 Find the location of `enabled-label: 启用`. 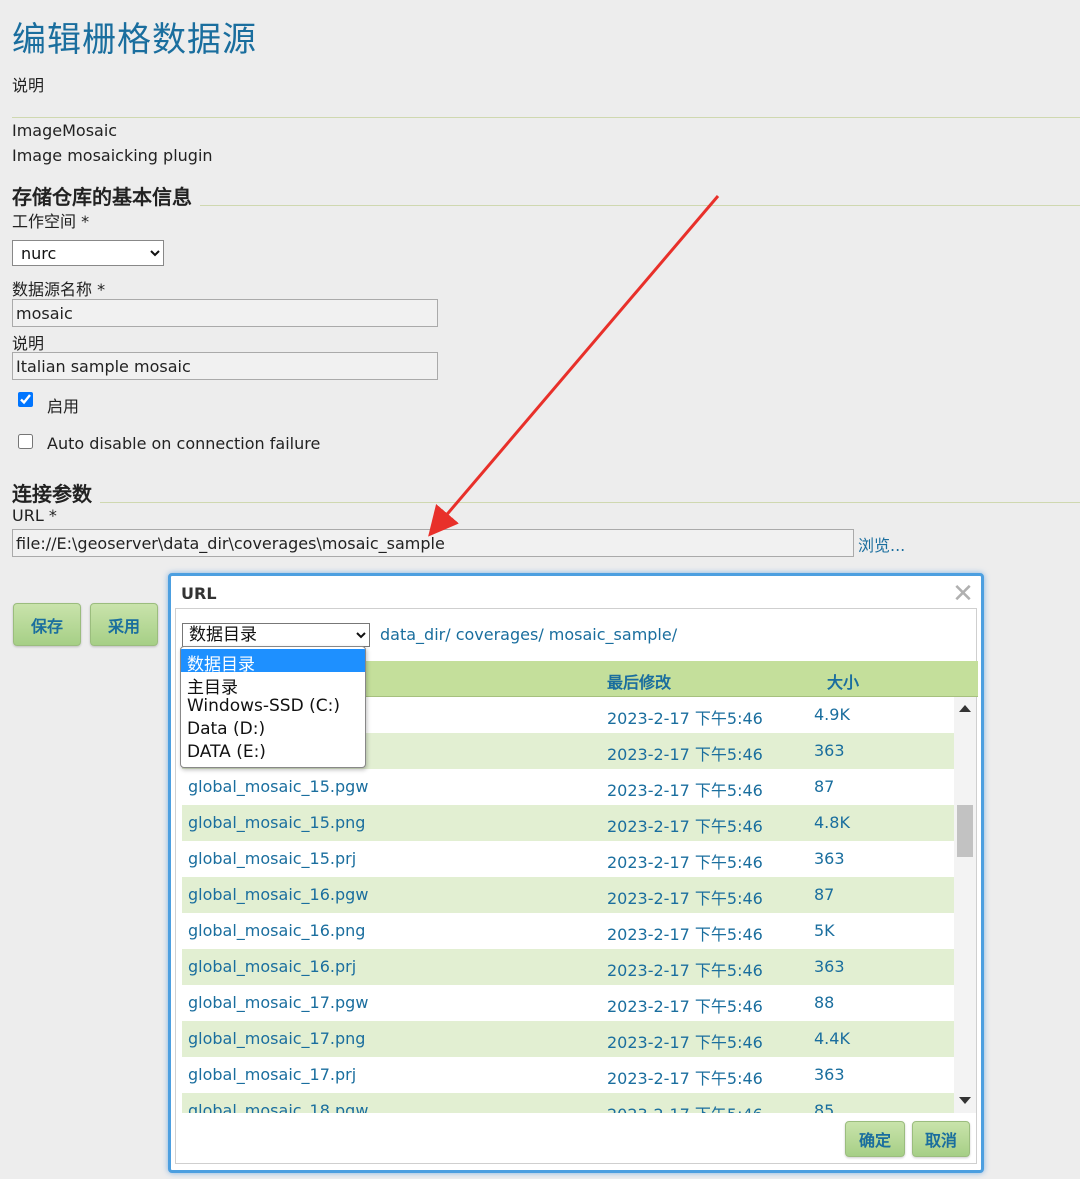

enabled-label: 启用 is located at coordinates (63, 406).